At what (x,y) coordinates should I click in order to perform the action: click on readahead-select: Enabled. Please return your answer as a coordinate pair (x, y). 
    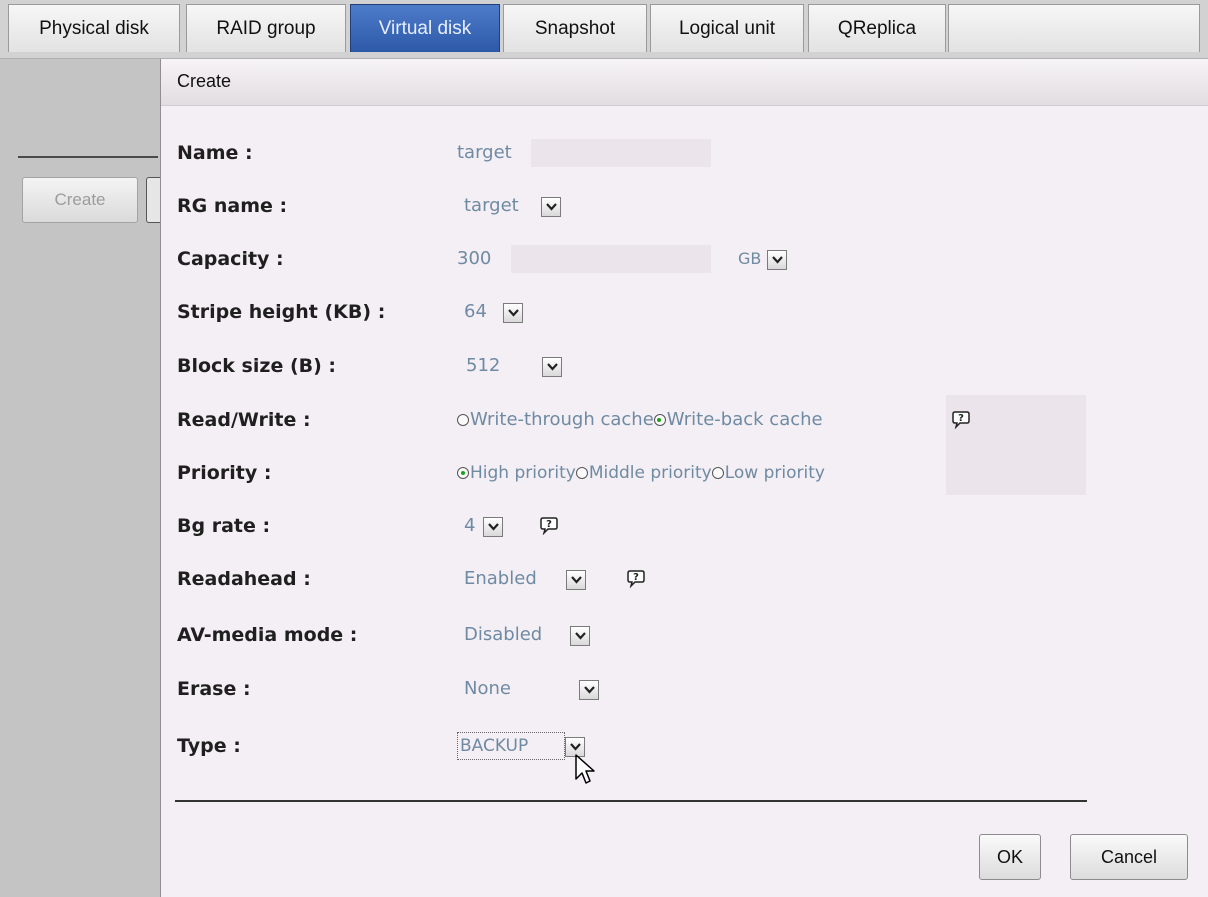
    Looking at the image, I should click on (500, 579).